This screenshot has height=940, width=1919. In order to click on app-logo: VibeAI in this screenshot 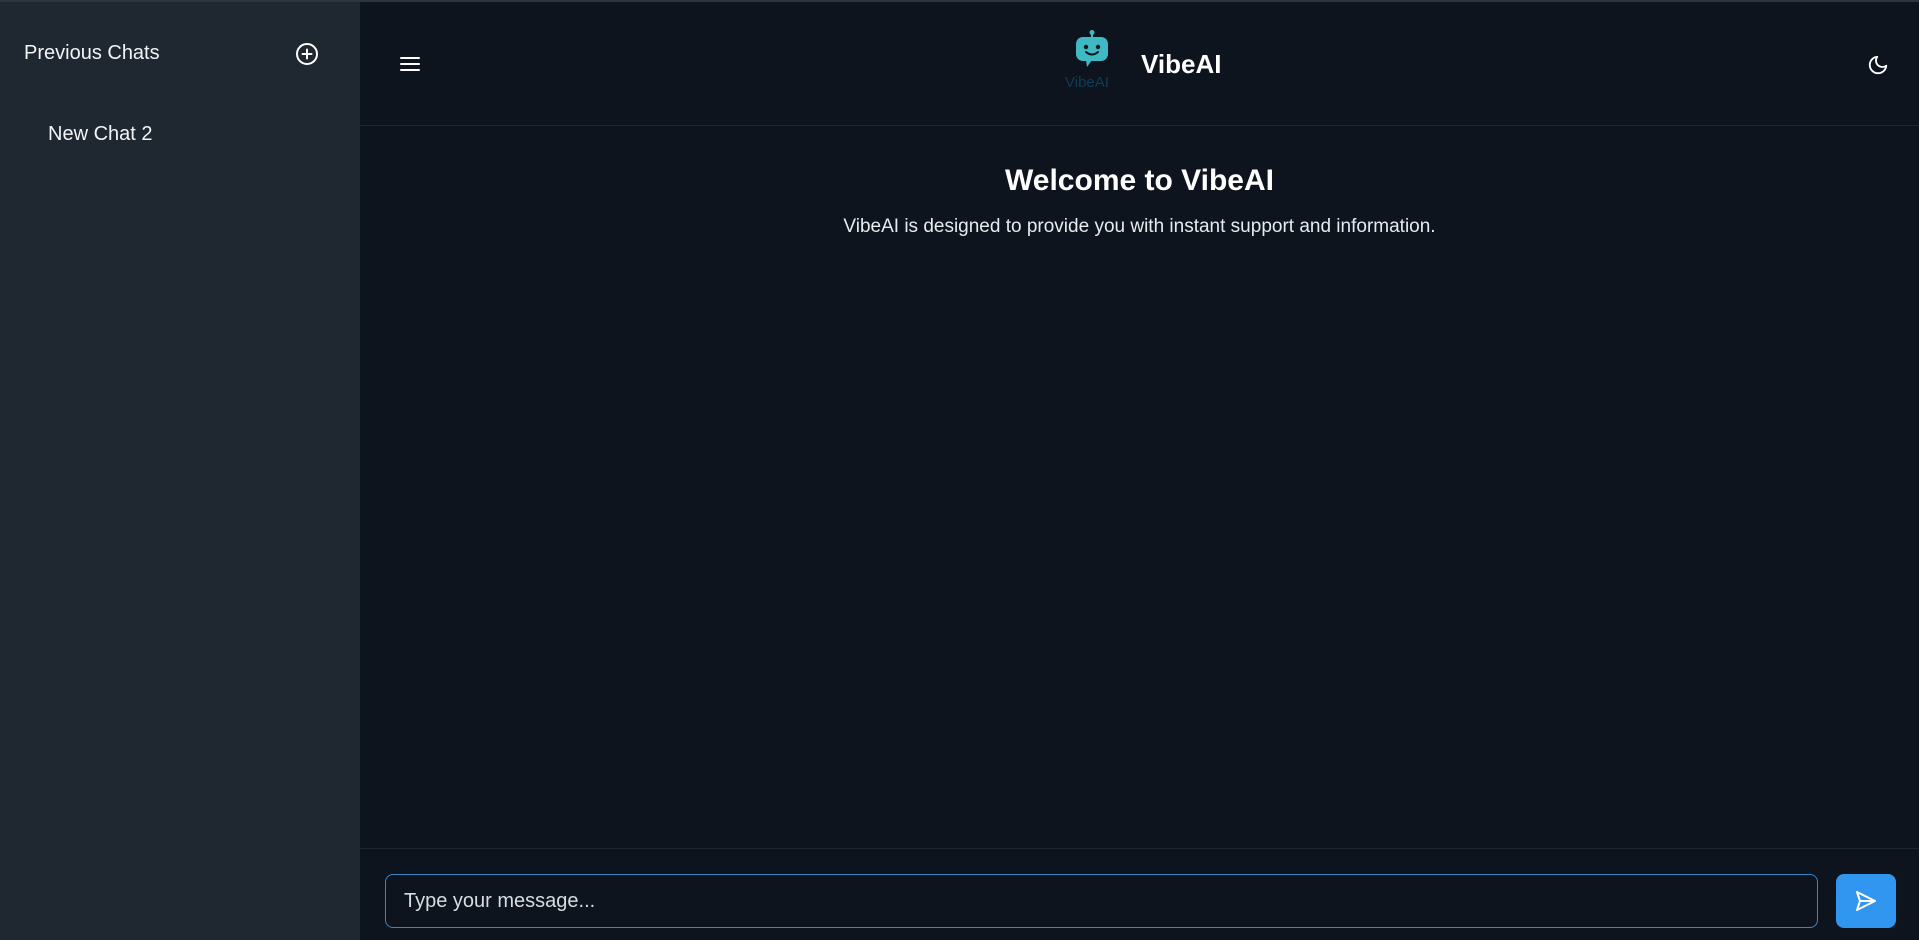, I will do `click(1090, 61)`.